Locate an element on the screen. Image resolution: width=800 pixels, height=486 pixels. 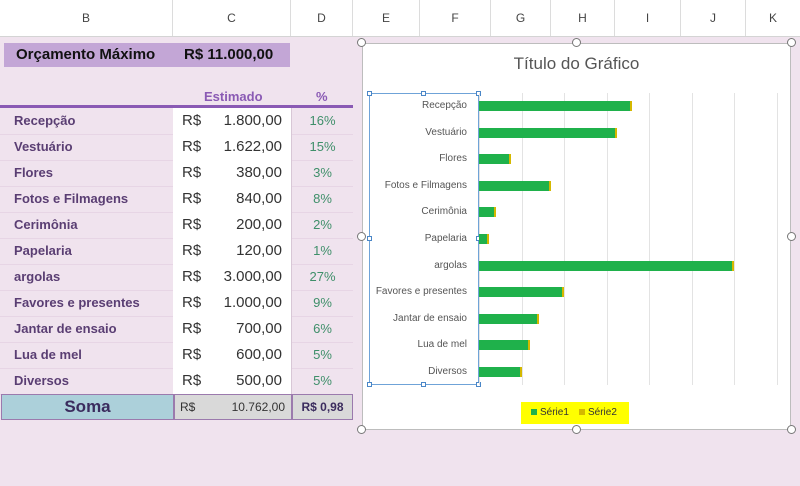
pct-header: % is located at coordinates (322, 96).